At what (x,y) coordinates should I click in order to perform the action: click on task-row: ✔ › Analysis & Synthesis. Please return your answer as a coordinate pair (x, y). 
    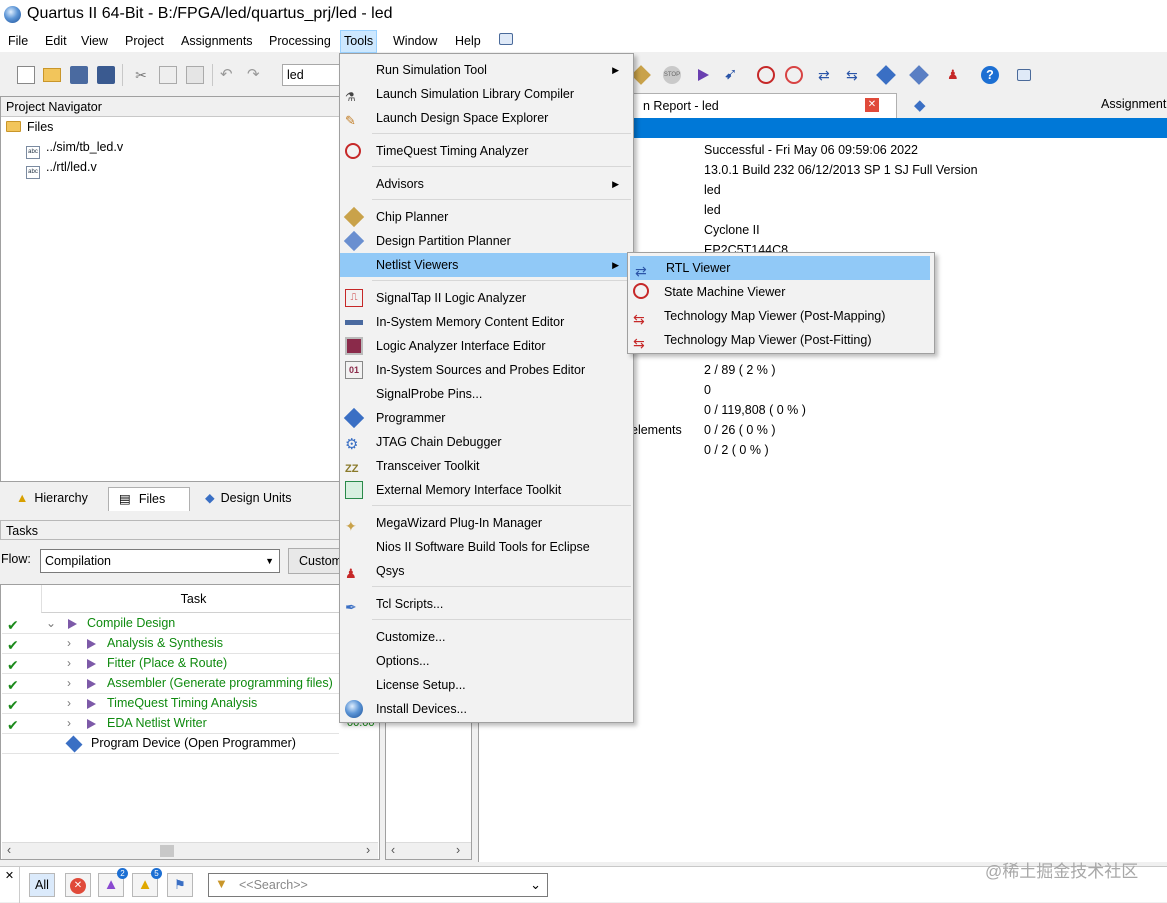
    Looking at the image, I should click on (170, 644).